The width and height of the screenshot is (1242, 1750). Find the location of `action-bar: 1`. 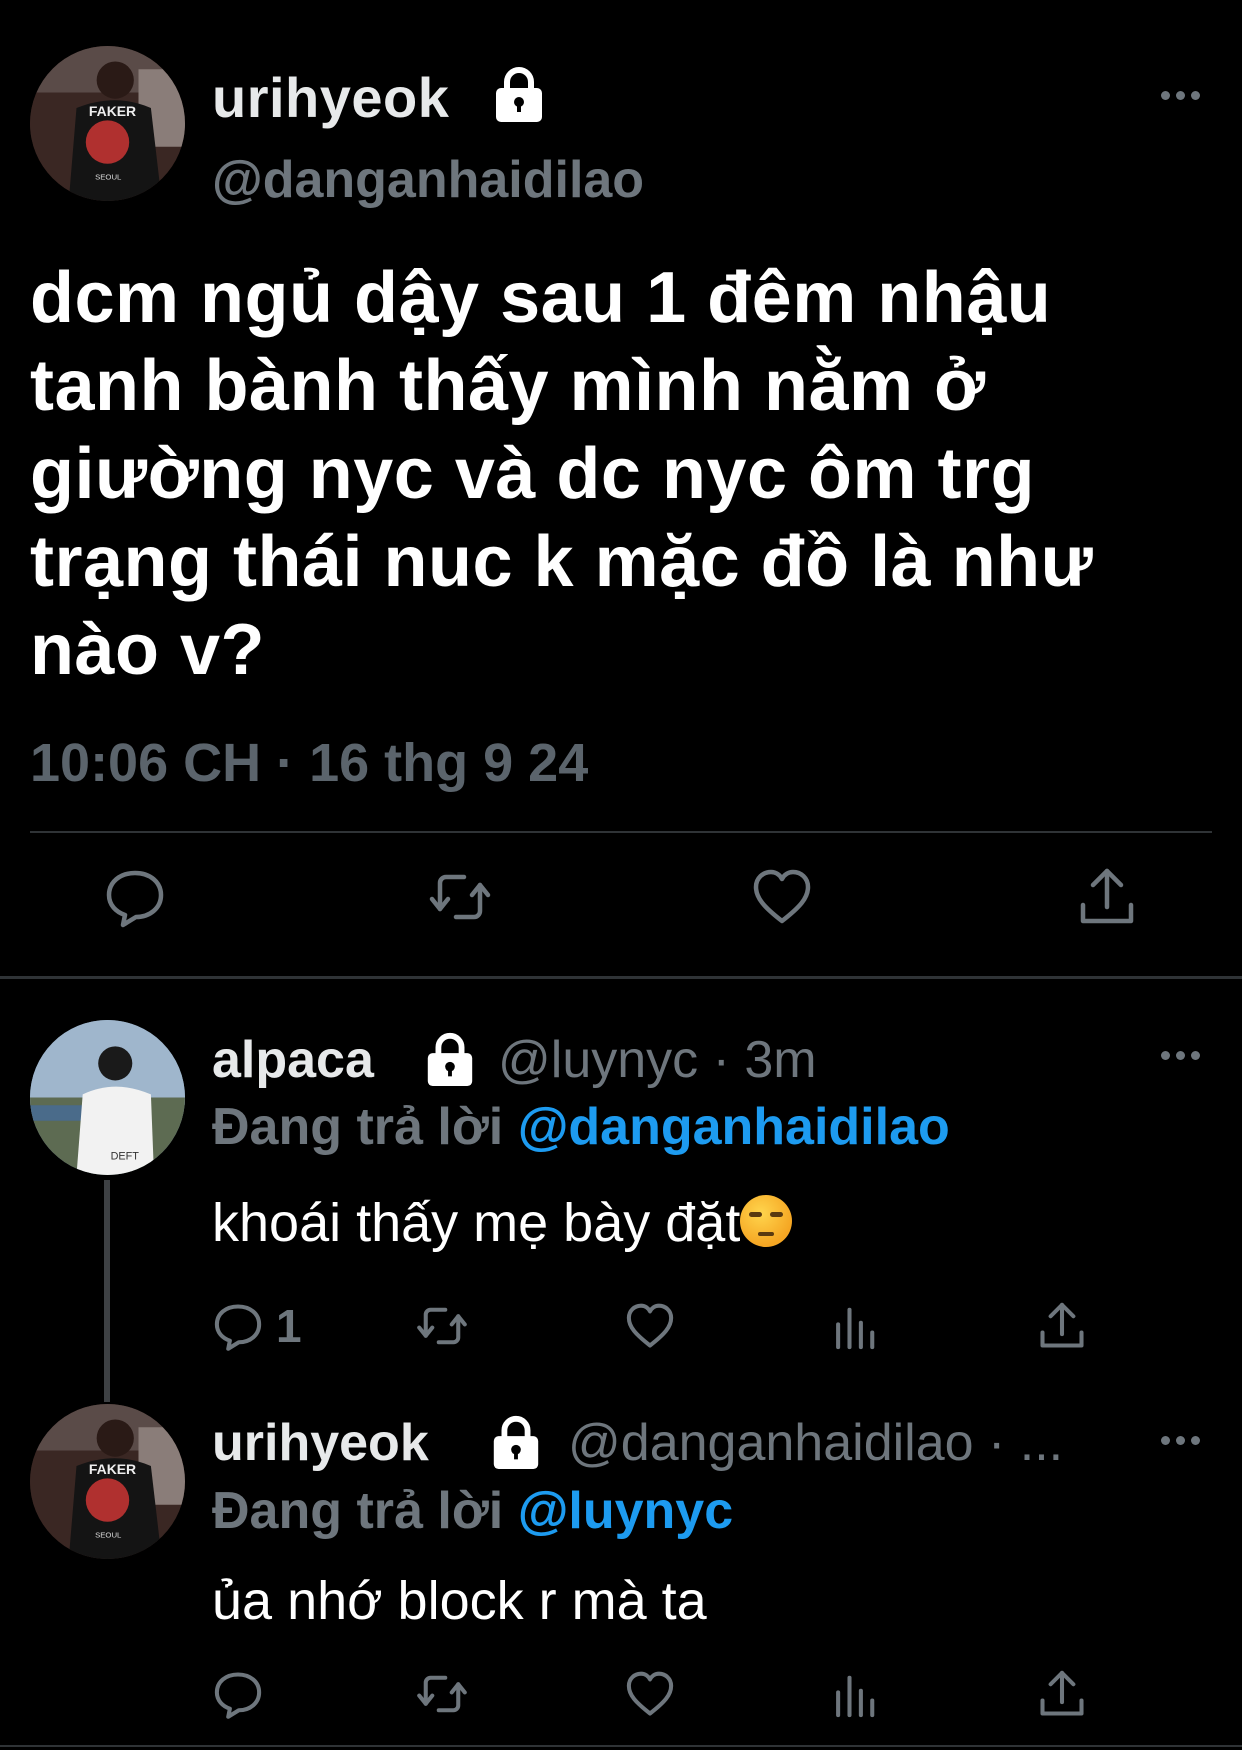

action-bar: 1 is located at coordinates (621, 1330).